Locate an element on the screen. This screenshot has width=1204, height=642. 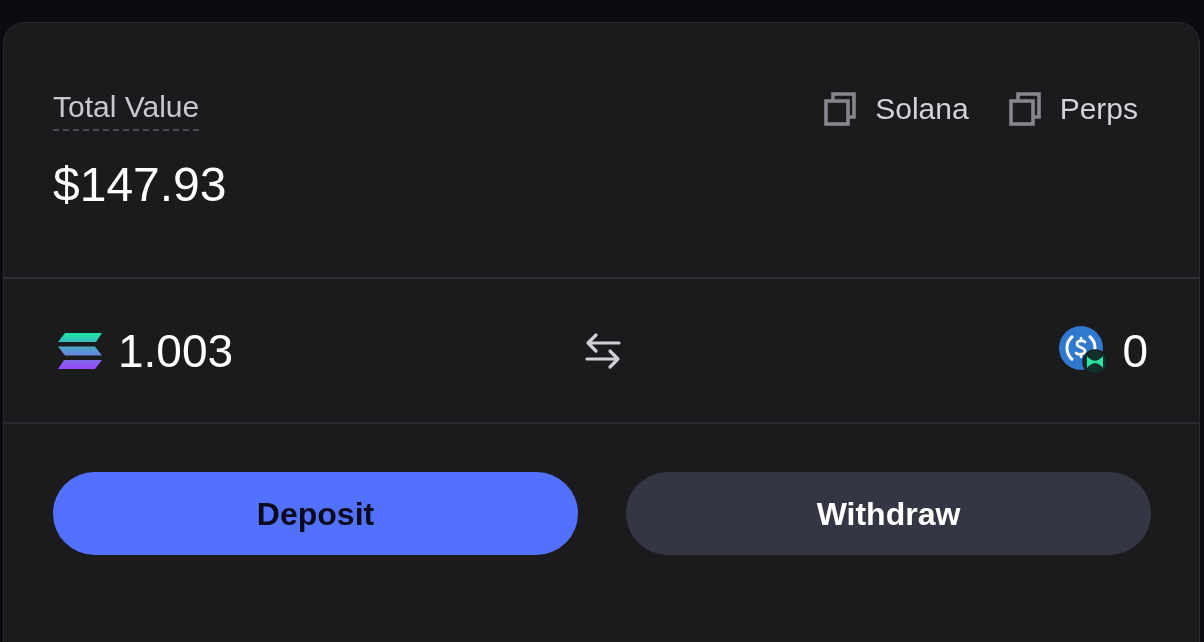
dollar-coin-icon is located at coordinates (1084, 350).